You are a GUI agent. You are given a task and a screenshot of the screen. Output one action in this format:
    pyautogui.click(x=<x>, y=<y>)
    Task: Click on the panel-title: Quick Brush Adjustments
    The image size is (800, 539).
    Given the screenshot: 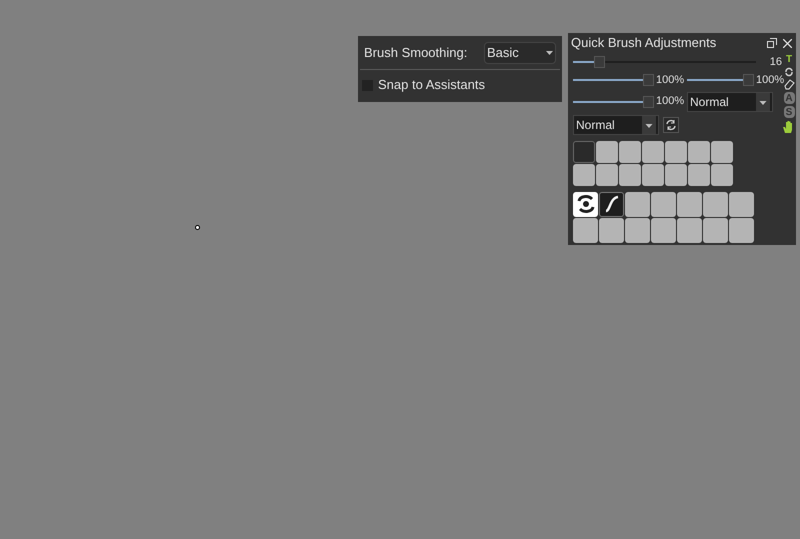 What is the action you would take?
    pyautogui.click(x=643, y=43)
    